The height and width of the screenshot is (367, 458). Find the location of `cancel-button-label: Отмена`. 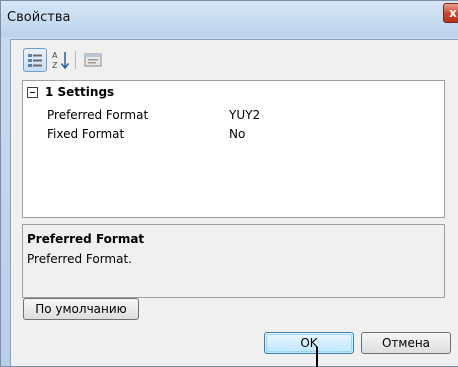

cancel-button-label: Отмена is located at coordinates (406, 343).